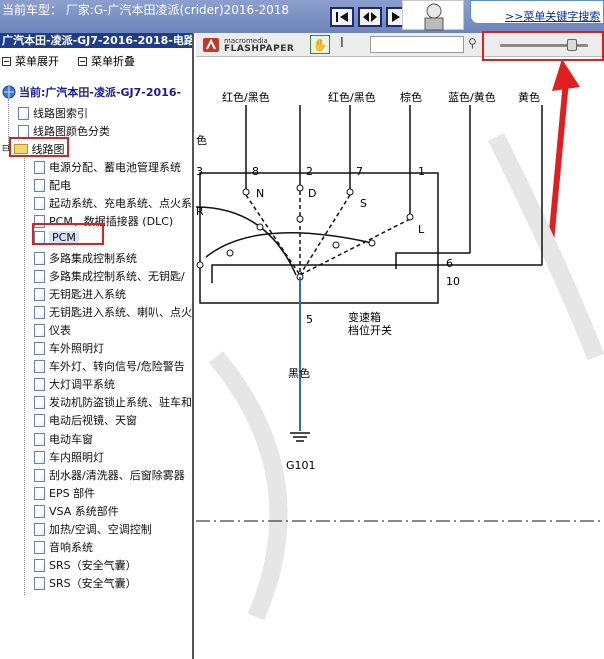  I want to click on wire-color-label: 色, so click(201, 140).